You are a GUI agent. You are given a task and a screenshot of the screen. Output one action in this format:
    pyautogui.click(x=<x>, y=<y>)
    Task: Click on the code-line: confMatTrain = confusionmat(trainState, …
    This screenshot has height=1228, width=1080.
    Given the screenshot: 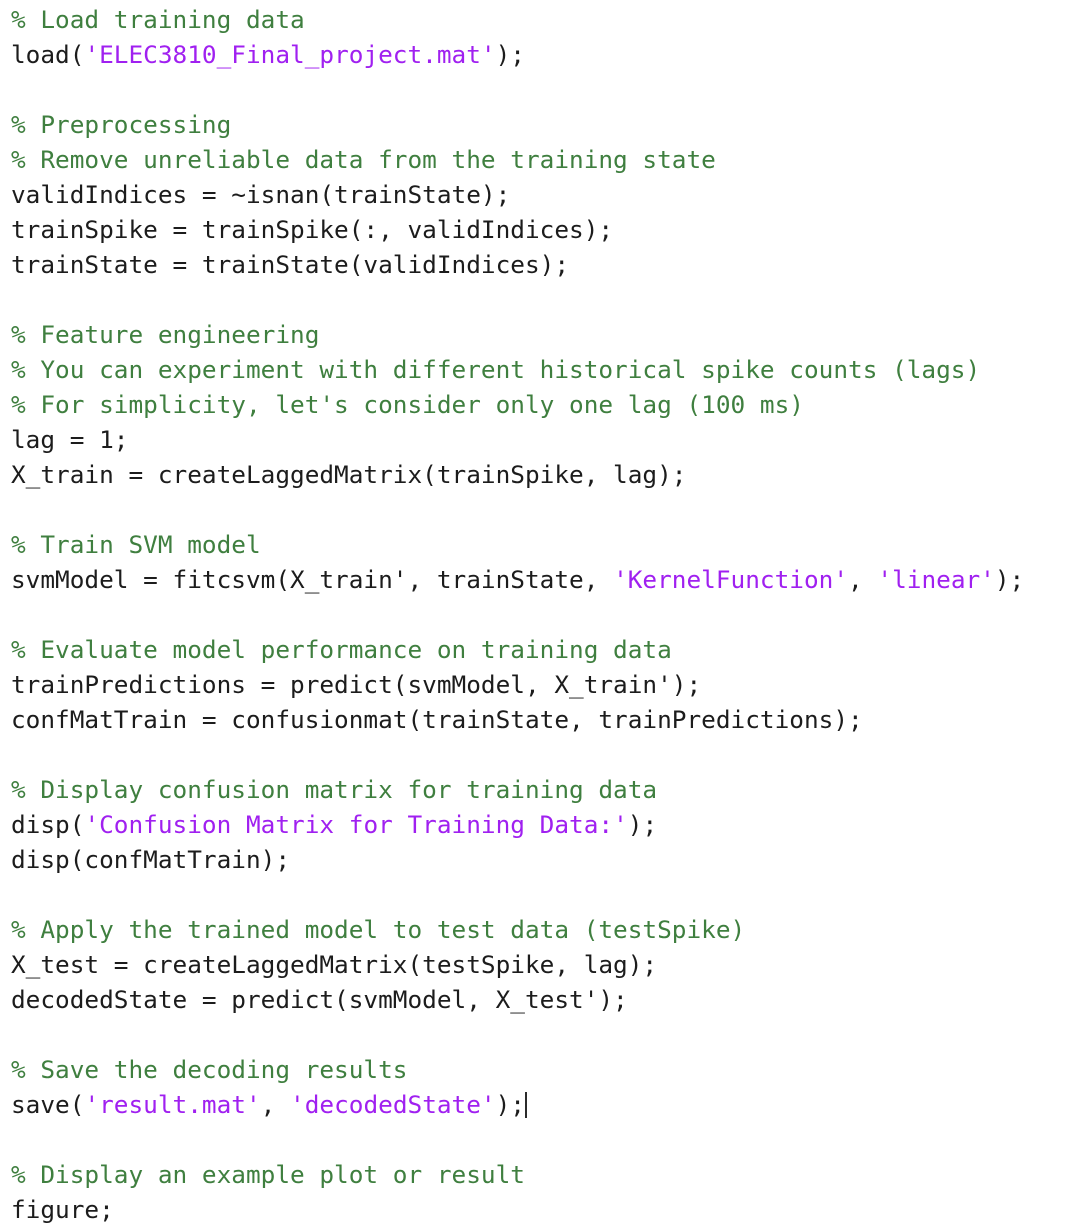 What is the action you would take?
    pyautogui.click(x=517, y=719)
    